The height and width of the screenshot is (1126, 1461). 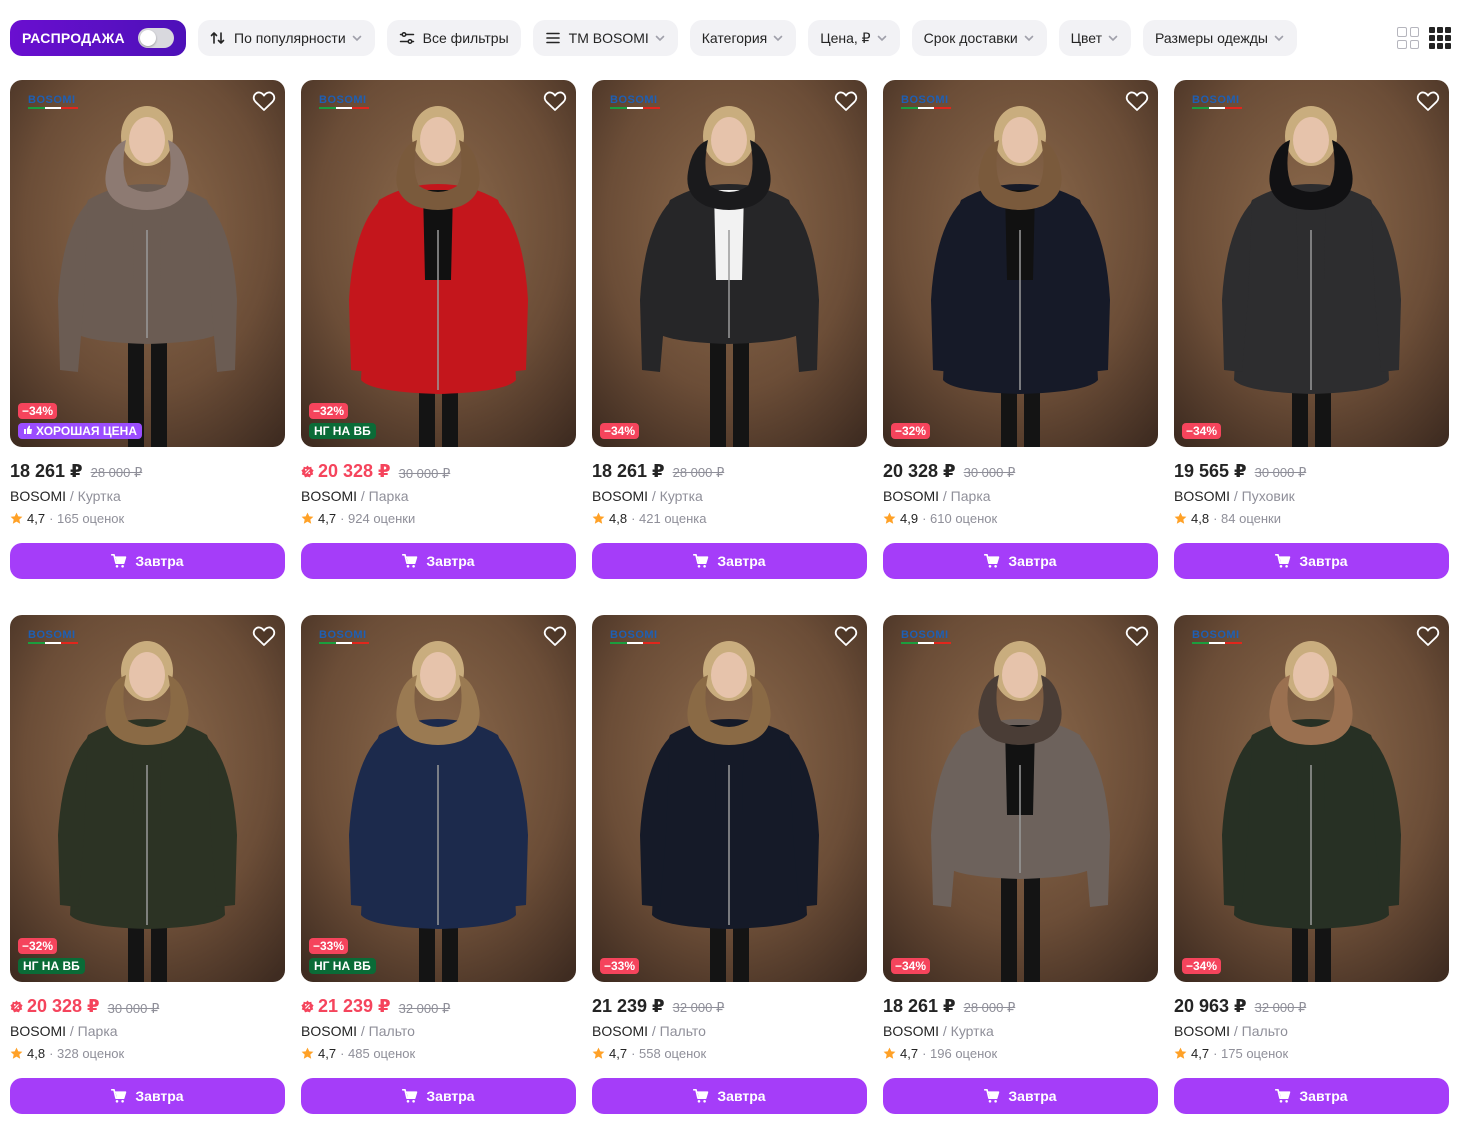 I want to click on product-photo: BOSOMI −32%, so click(x=1020, y=263).